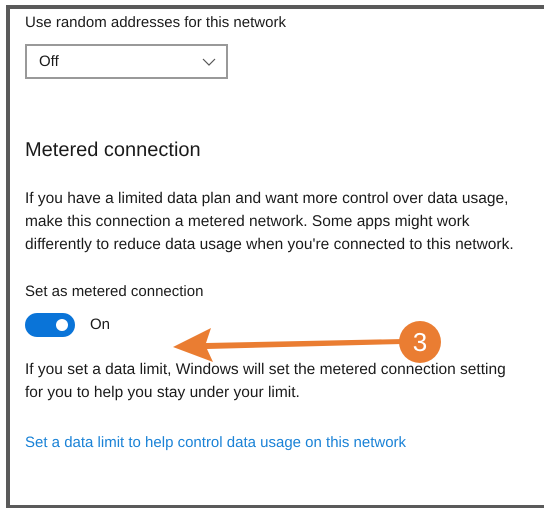  I want to click on note-text: If you set a data limit, Windows will set the metered connection setting for you to help you stay under your limit., so click(266, 381).